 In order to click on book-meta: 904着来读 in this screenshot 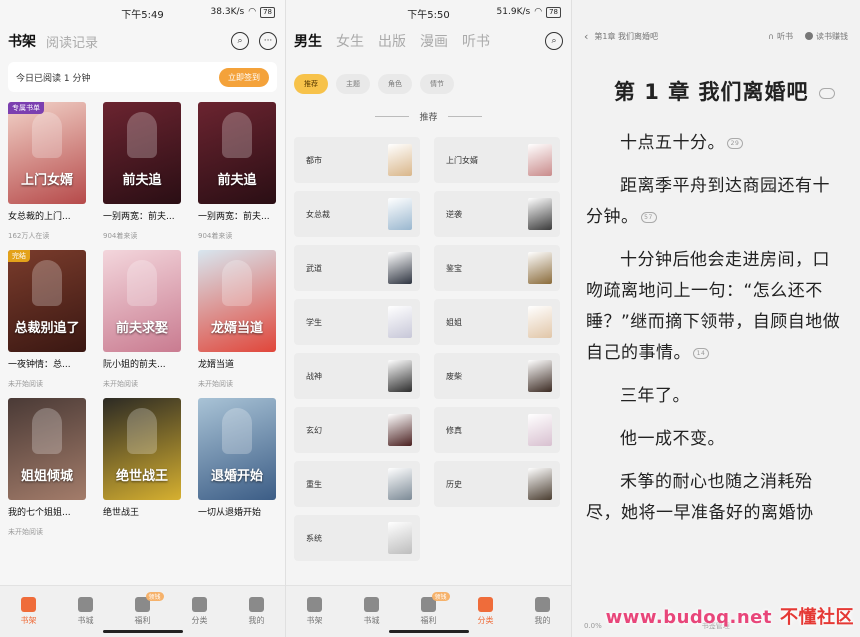, I will do `click(215, 236)`.